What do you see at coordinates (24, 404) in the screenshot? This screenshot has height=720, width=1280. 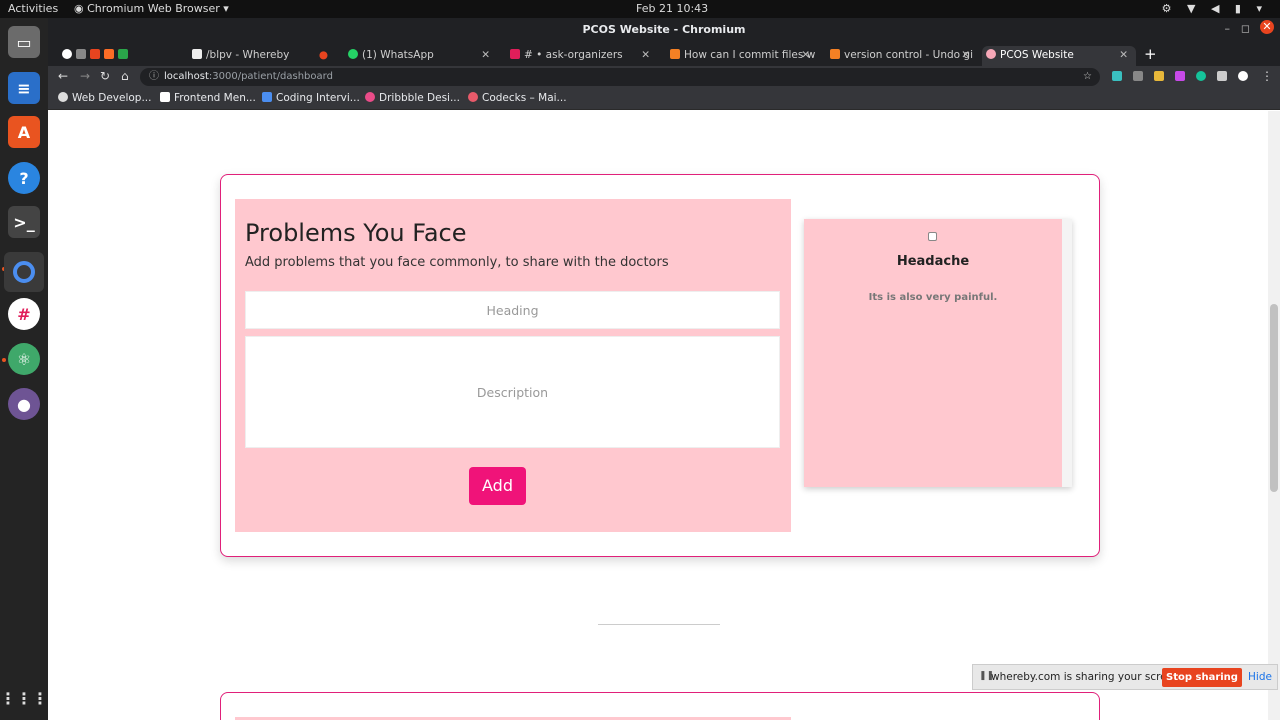 I see `github-icon: ●` at bounding box center [24, 404].